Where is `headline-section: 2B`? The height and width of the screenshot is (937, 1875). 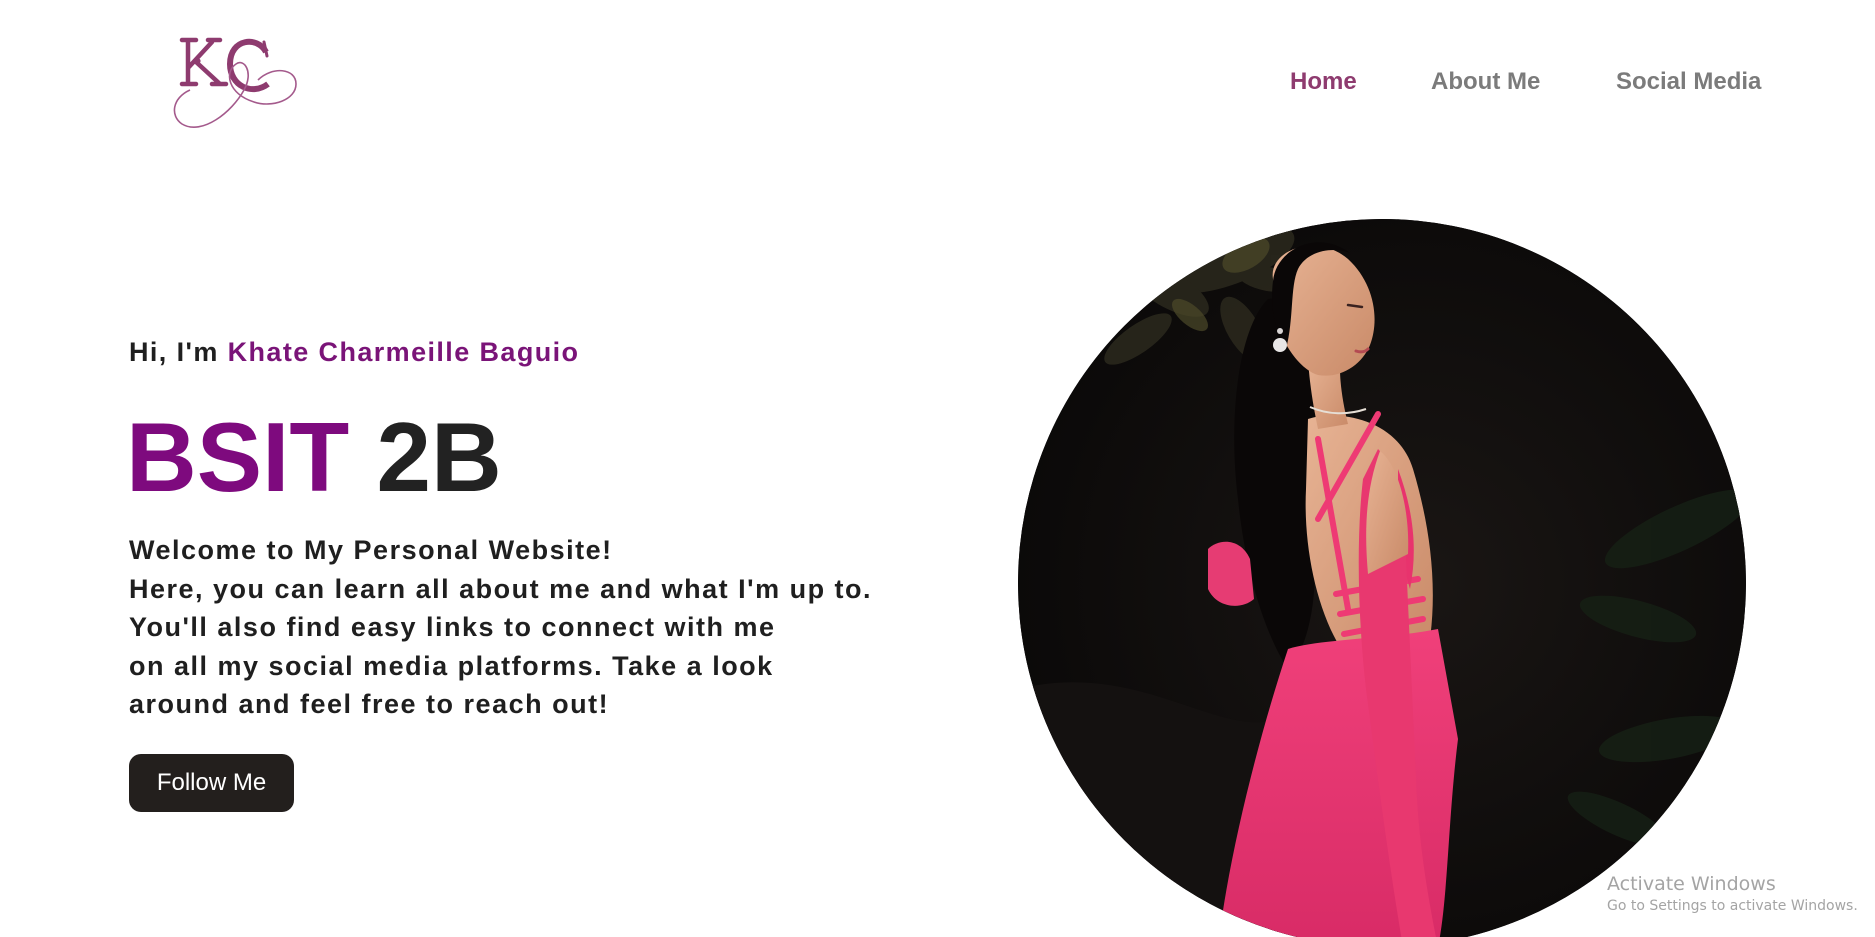
headline-section: 2B is located at coordinates (439, 457).